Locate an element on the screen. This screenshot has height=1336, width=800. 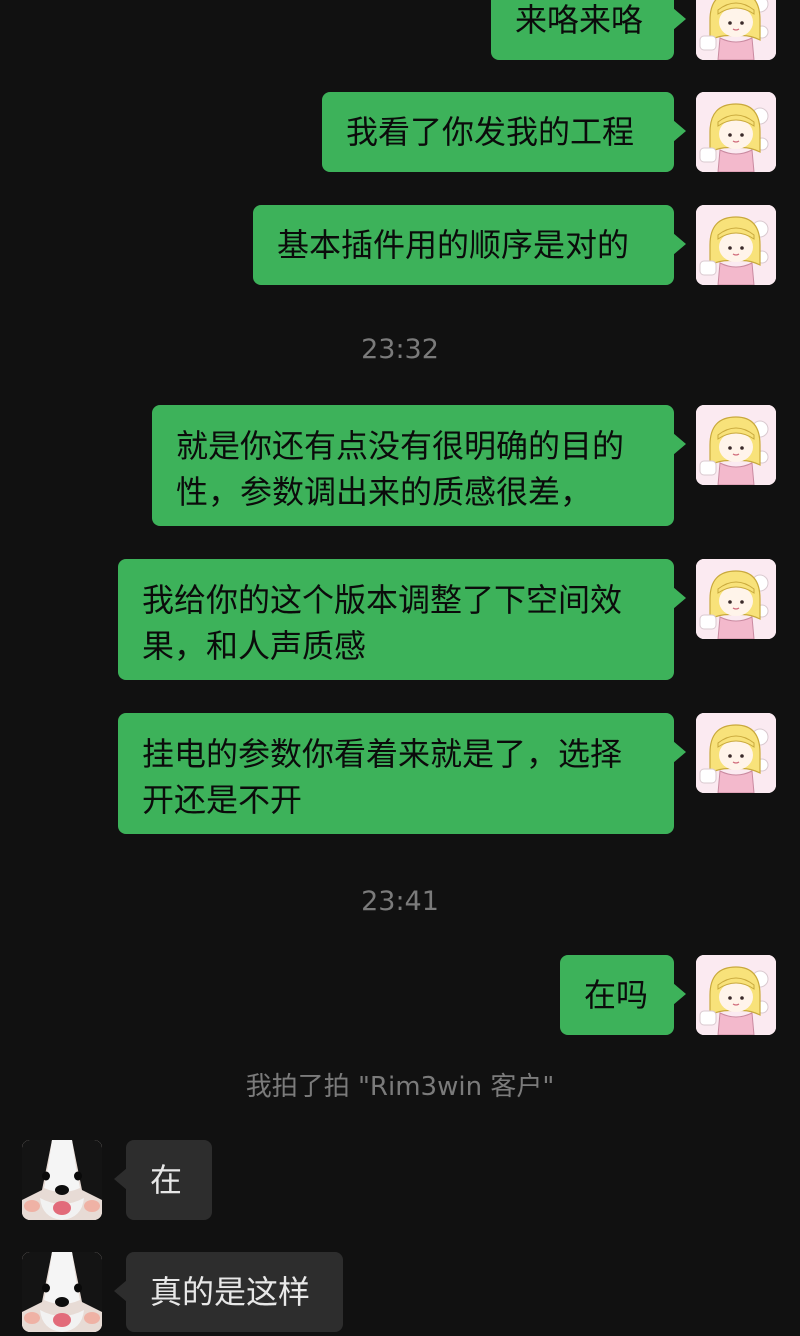
message-bubble: 就是你还有点没有很明确的目的性，参数调出来的质感很差， is located at coordinates (419, 465).